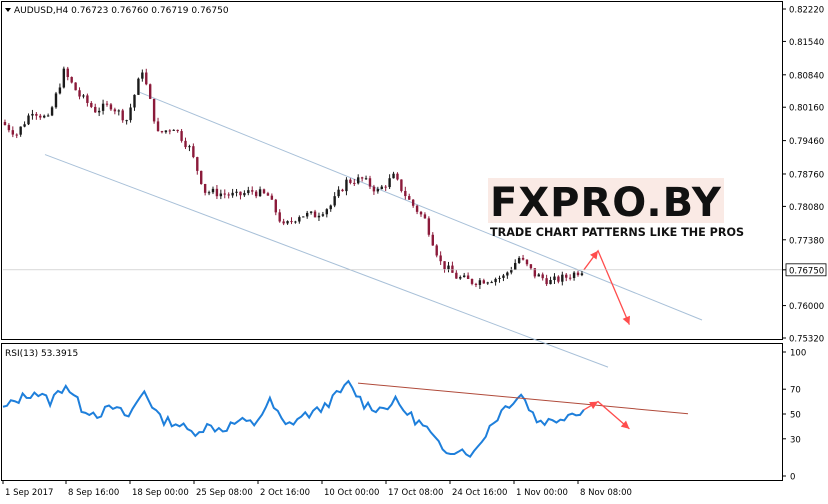  Describe the element at coordinates (160, 493) in the screenshot. I see `time-tick-label: 18 Sep 00:00` at that location.